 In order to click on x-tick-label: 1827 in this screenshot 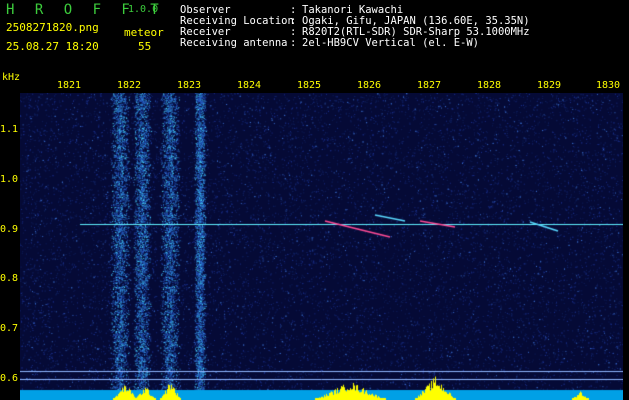, I will do `click(429, 85)`.